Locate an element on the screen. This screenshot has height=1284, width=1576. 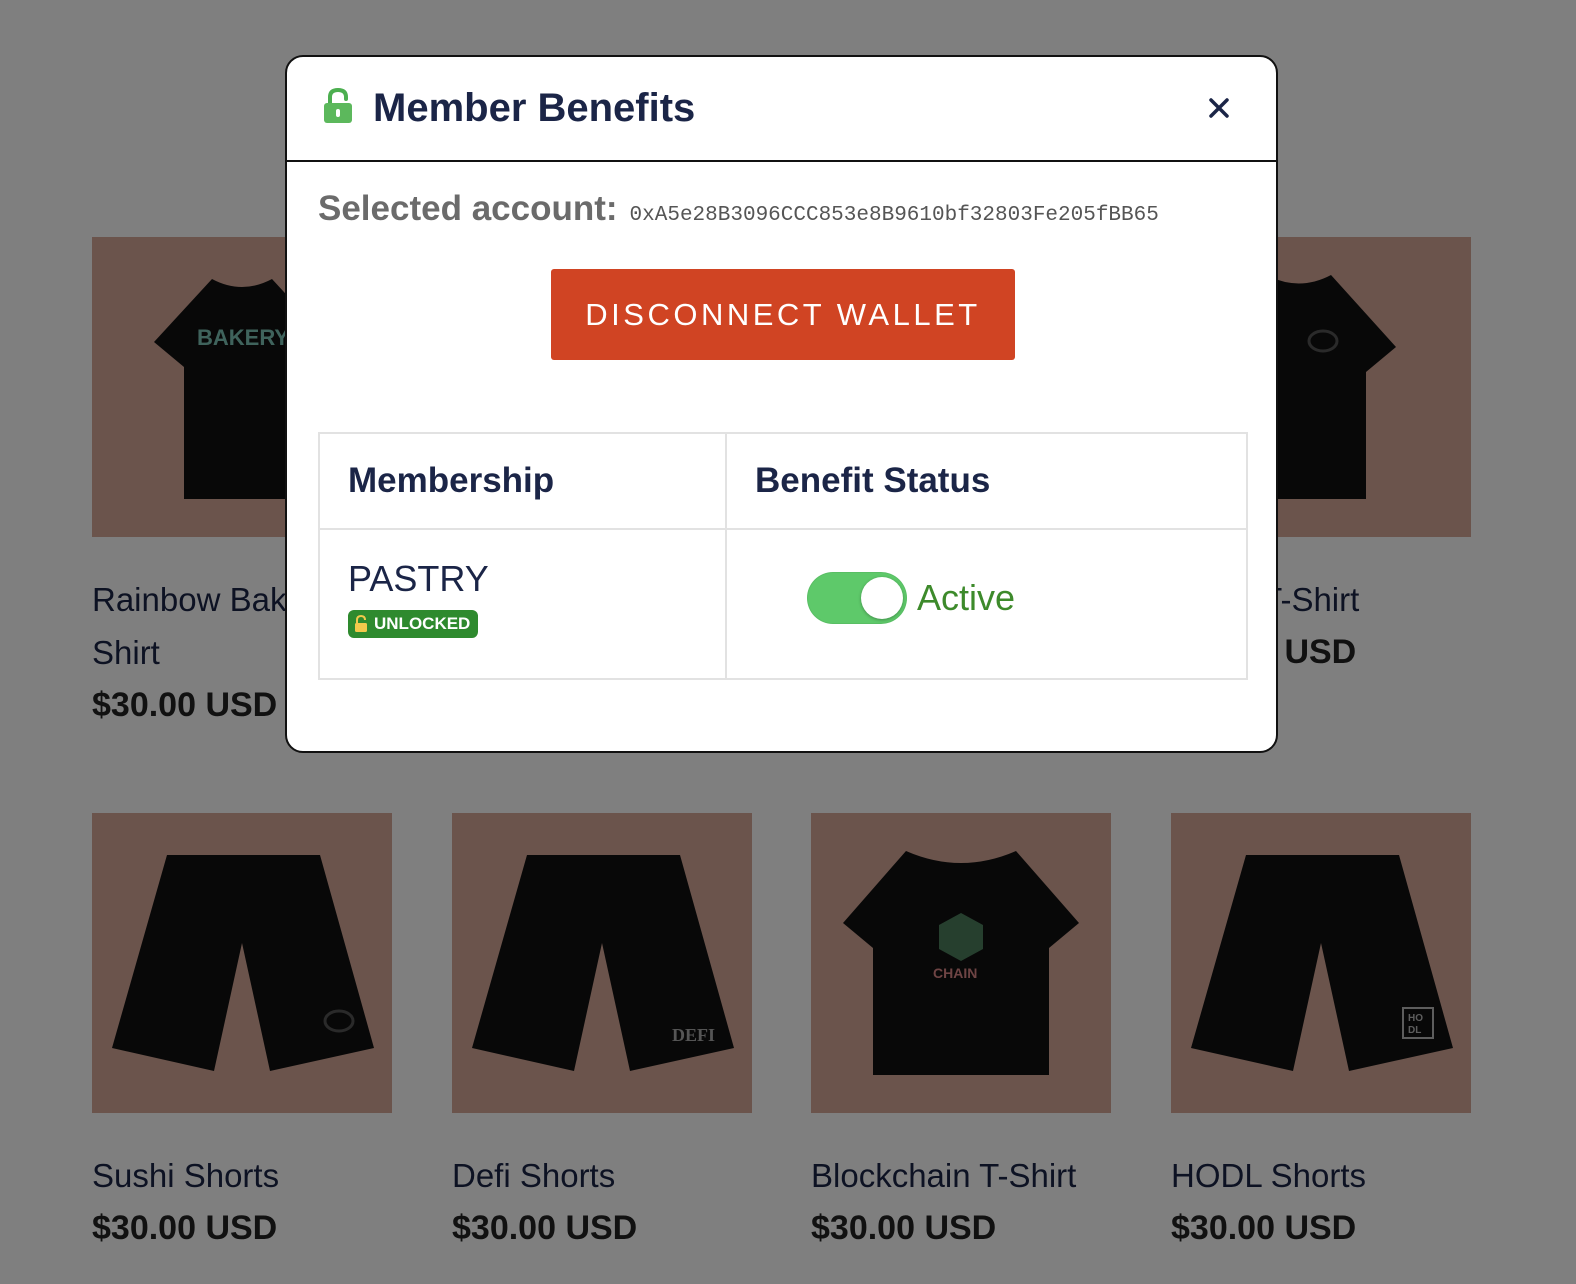
close-icon is located at coordinates (1219, 108).